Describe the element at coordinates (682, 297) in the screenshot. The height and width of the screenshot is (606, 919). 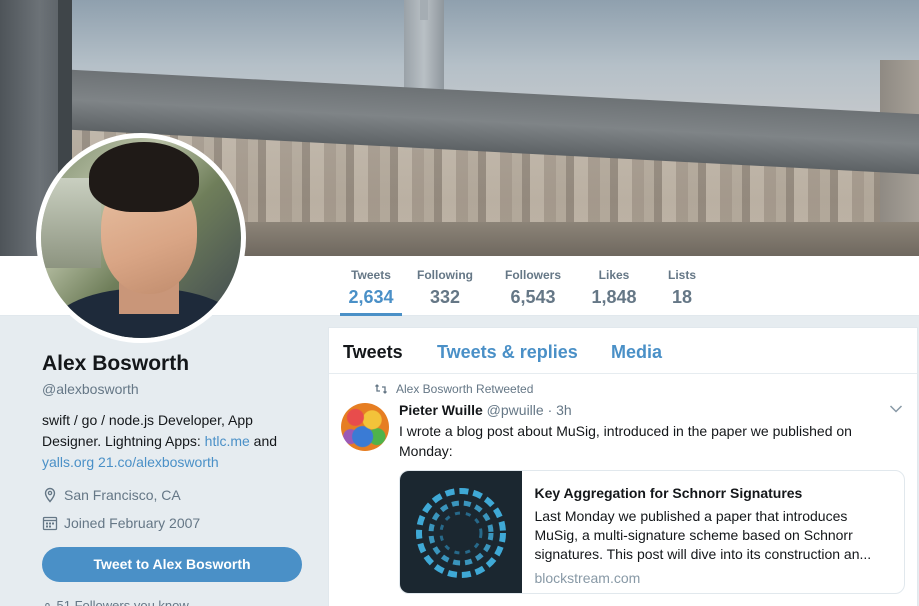
I see `nav-count: 18` at that location.